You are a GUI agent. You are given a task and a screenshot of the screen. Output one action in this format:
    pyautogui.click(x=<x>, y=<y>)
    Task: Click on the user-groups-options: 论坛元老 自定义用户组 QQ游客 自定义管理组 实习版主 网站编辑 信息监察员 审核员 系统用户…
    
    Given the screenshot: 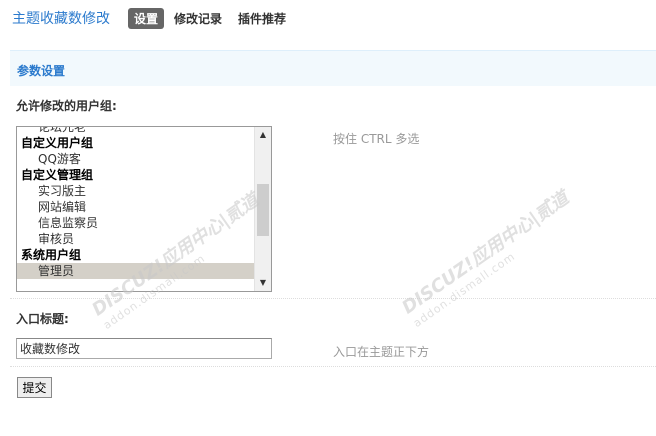 What is the action you would take?
    pyautogui.click(x=136, y=203)
    